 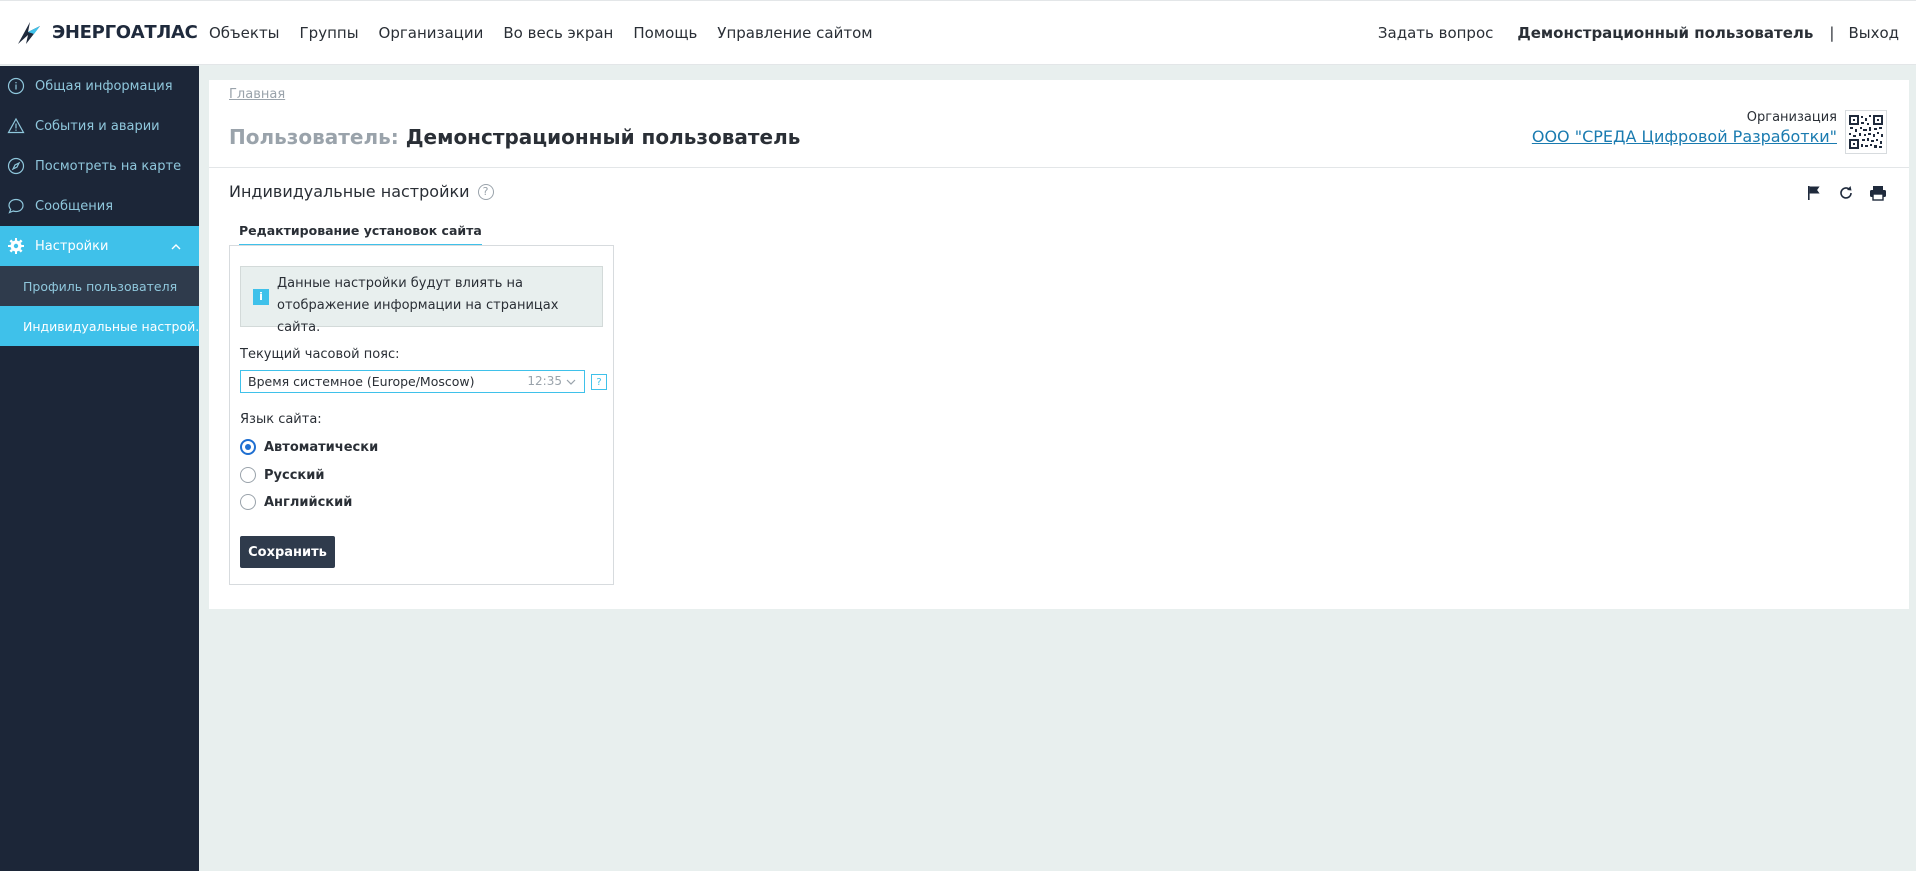 I want to click on info-badge-icon: i, so click(x=261, y=297).